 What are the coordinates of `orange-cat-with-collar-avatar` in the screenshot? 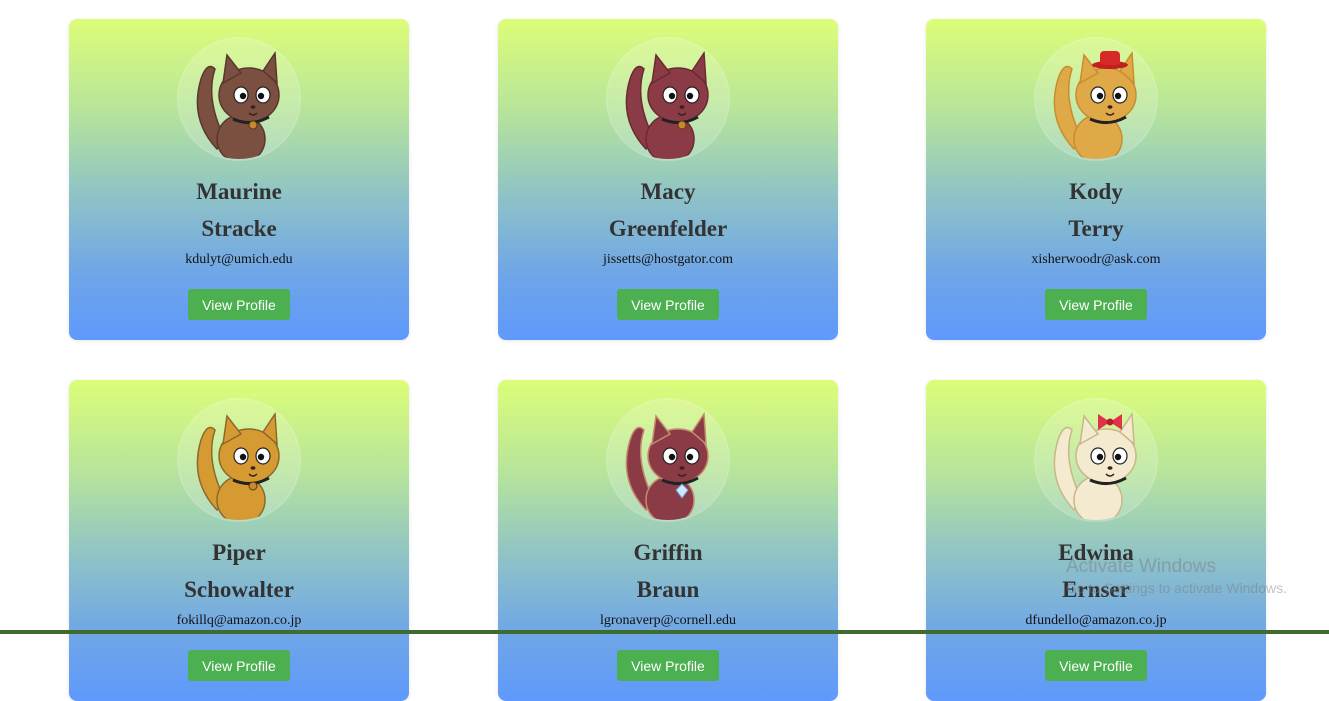 It's located at (239, 460).